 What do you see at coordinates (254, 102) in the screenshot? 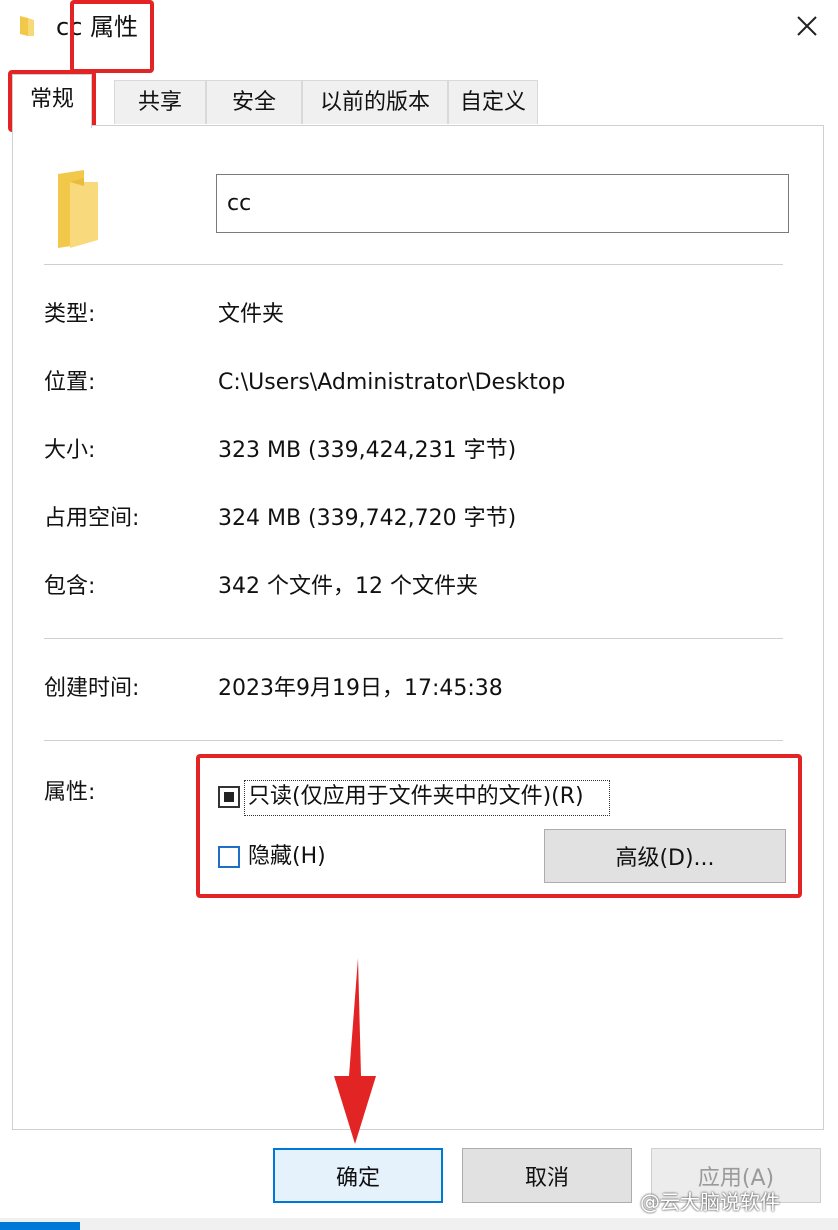
I see `tab-security: 安全` at bounding box center [254, 102].